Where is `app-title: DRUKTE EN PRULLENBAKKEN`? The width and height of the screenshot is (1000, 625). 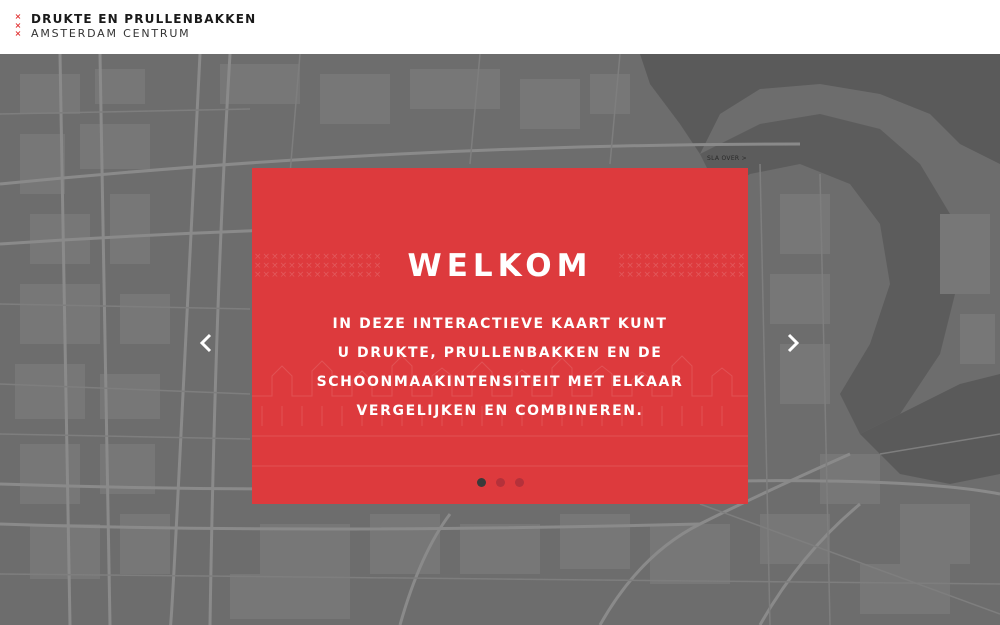 app-title: DRUKTE EN PRULLENBAKKEN is located at coordinates (144, 19).